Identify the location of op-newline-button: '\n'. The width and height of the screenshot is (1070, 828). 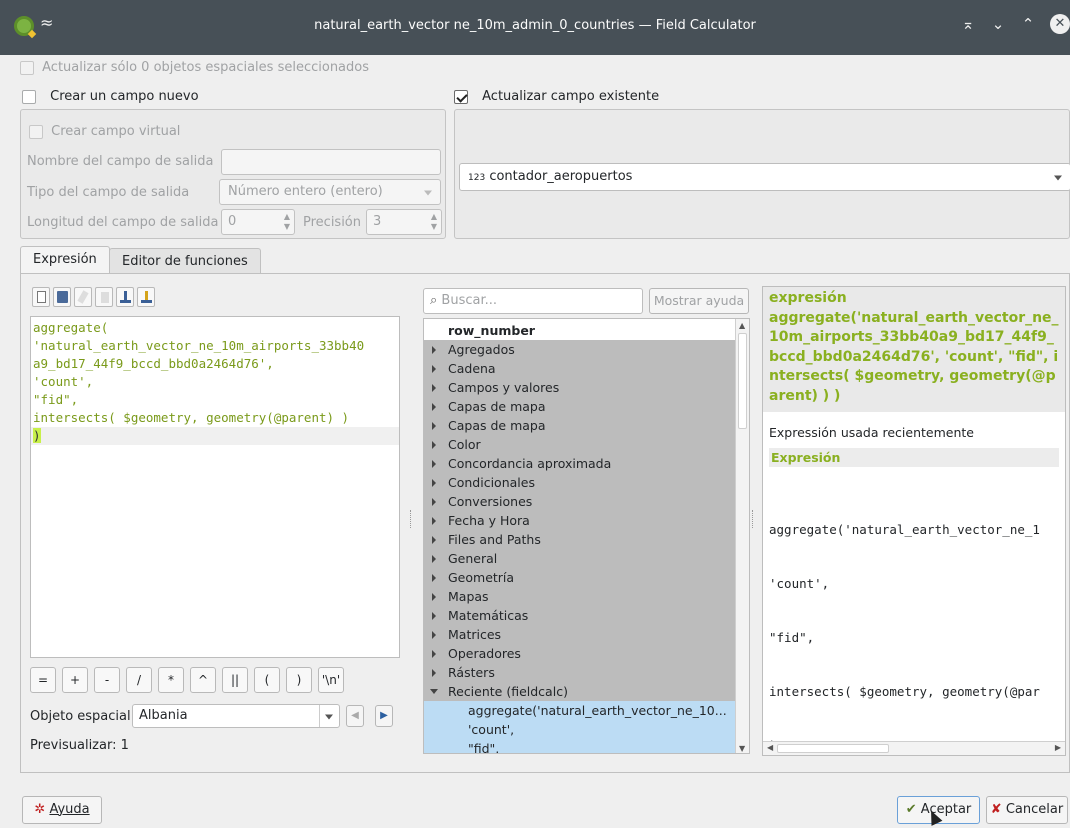
(331, 680).